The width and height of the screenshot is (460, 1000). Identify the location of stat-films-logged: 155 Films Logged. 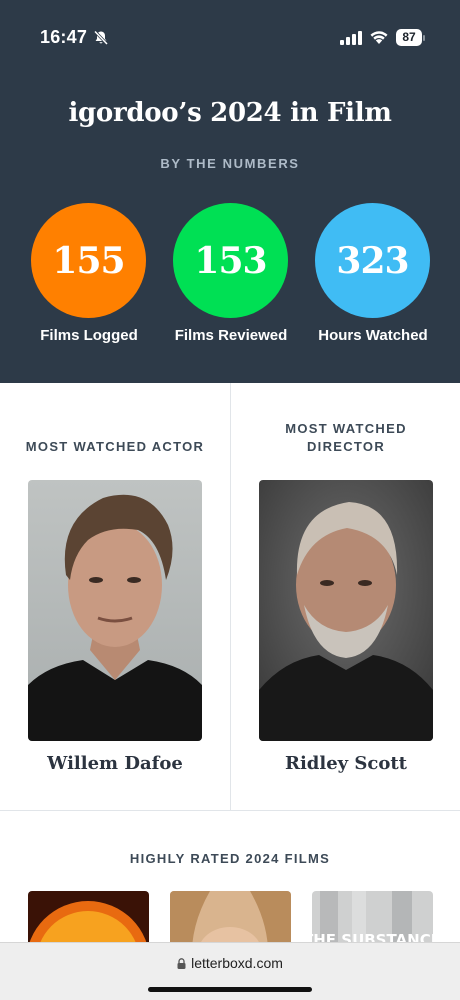
(89, 283).